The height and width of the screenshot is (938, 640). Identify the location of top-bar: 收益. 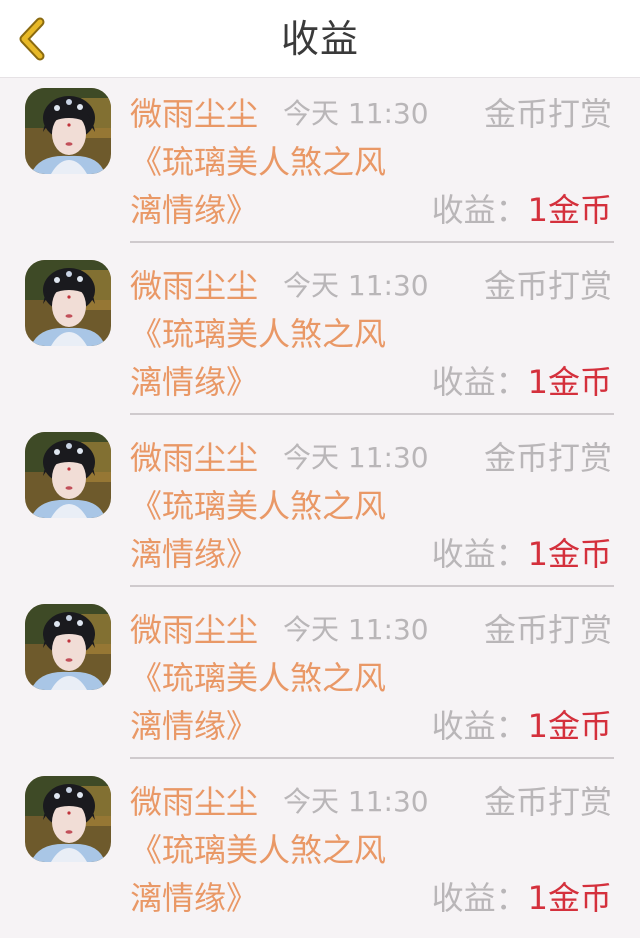
(320, 39).